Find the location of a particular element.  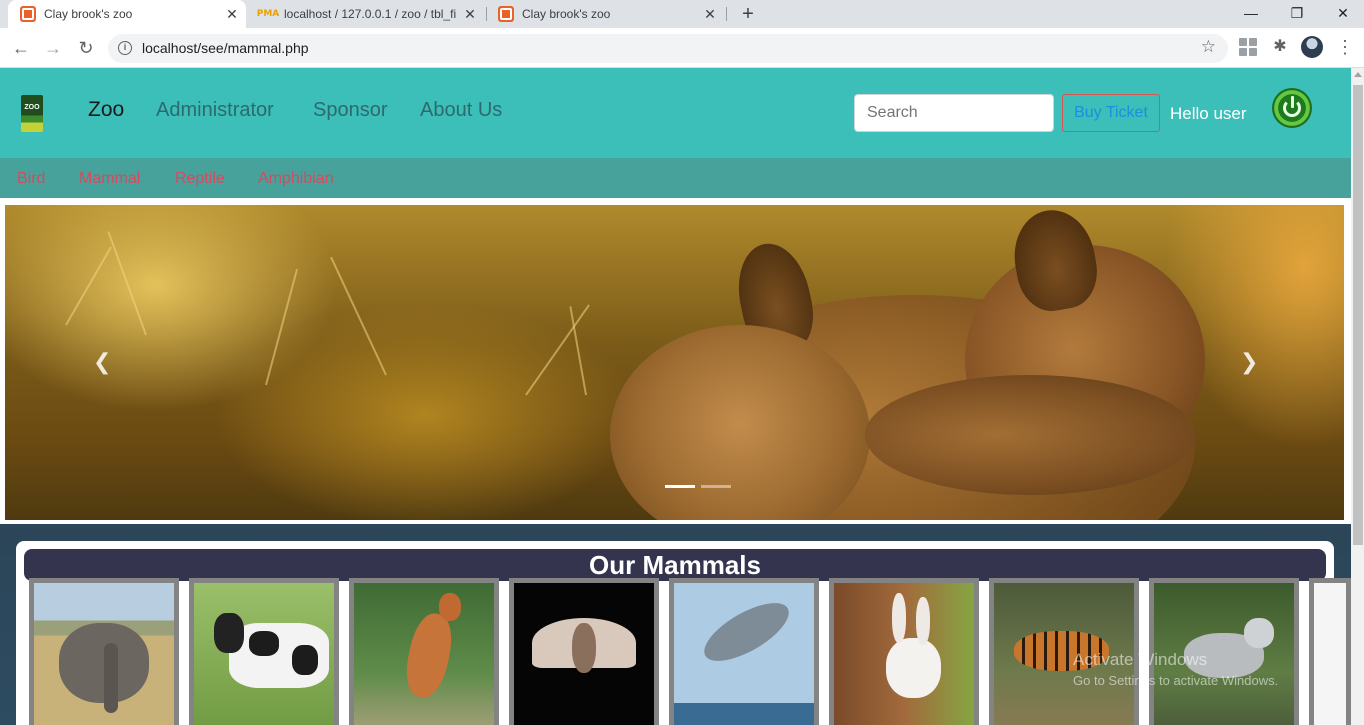

extensions-puzzle-icon: ✱ is located at coordinates (1280, 47).